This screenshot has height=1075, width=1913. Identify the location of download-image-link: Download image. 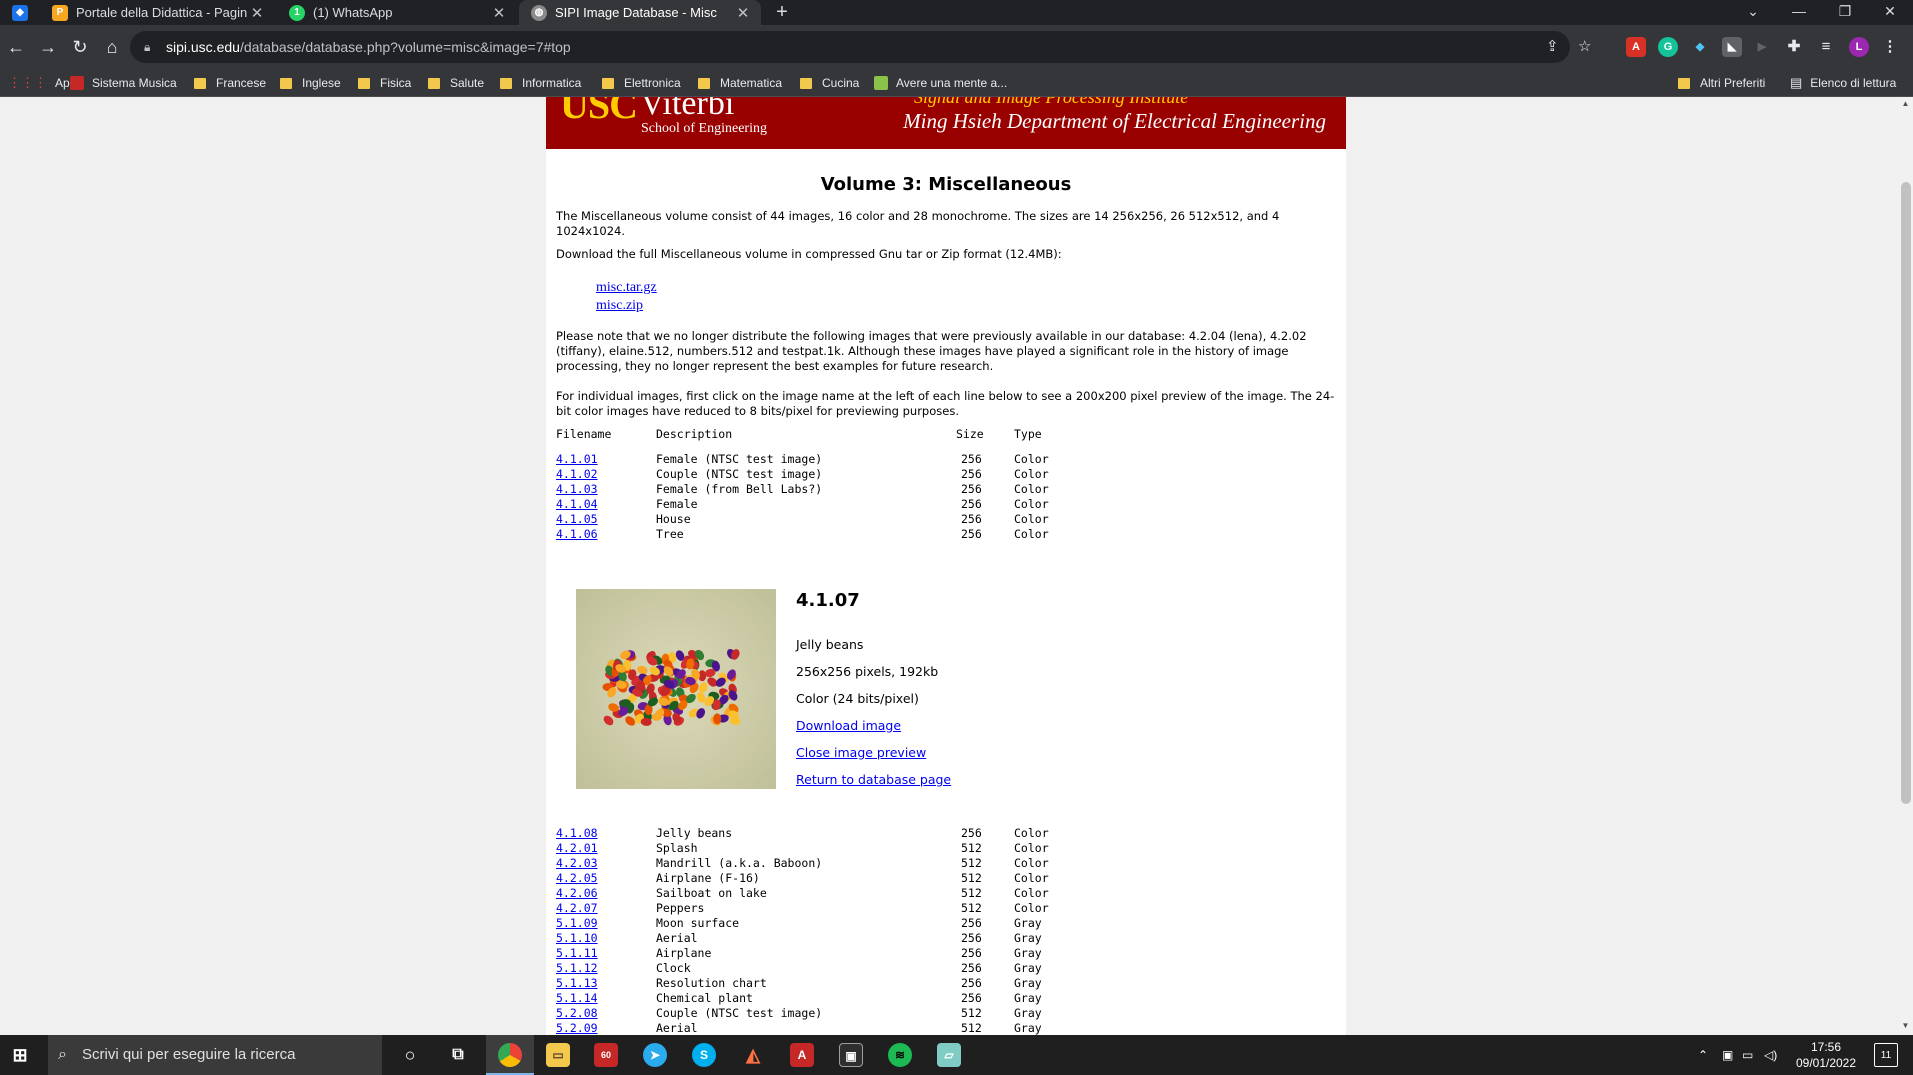
(848, 725).